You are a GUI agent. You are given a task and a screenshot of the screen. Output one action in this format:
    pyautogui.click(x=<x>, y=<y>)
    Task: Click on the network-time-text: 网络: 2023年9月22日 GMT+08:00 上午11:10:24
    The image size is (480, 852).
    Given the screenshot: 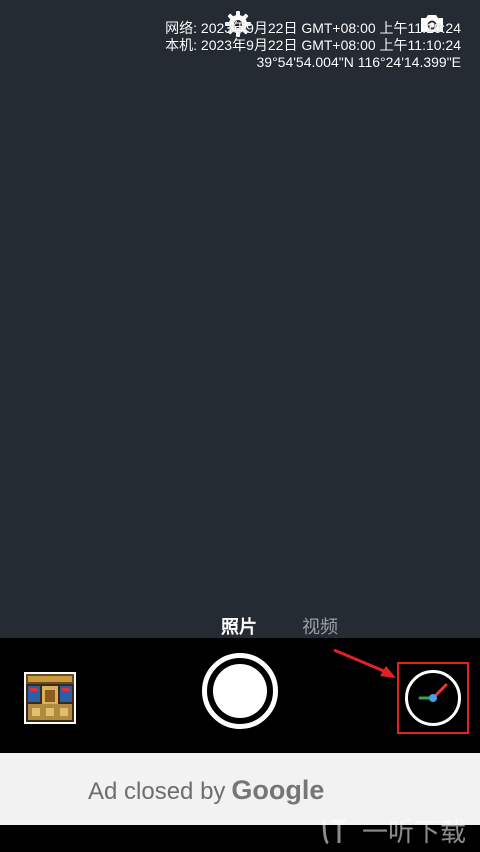 What is the action you would take?
    pyautogui.click(x=313, y=28)
    